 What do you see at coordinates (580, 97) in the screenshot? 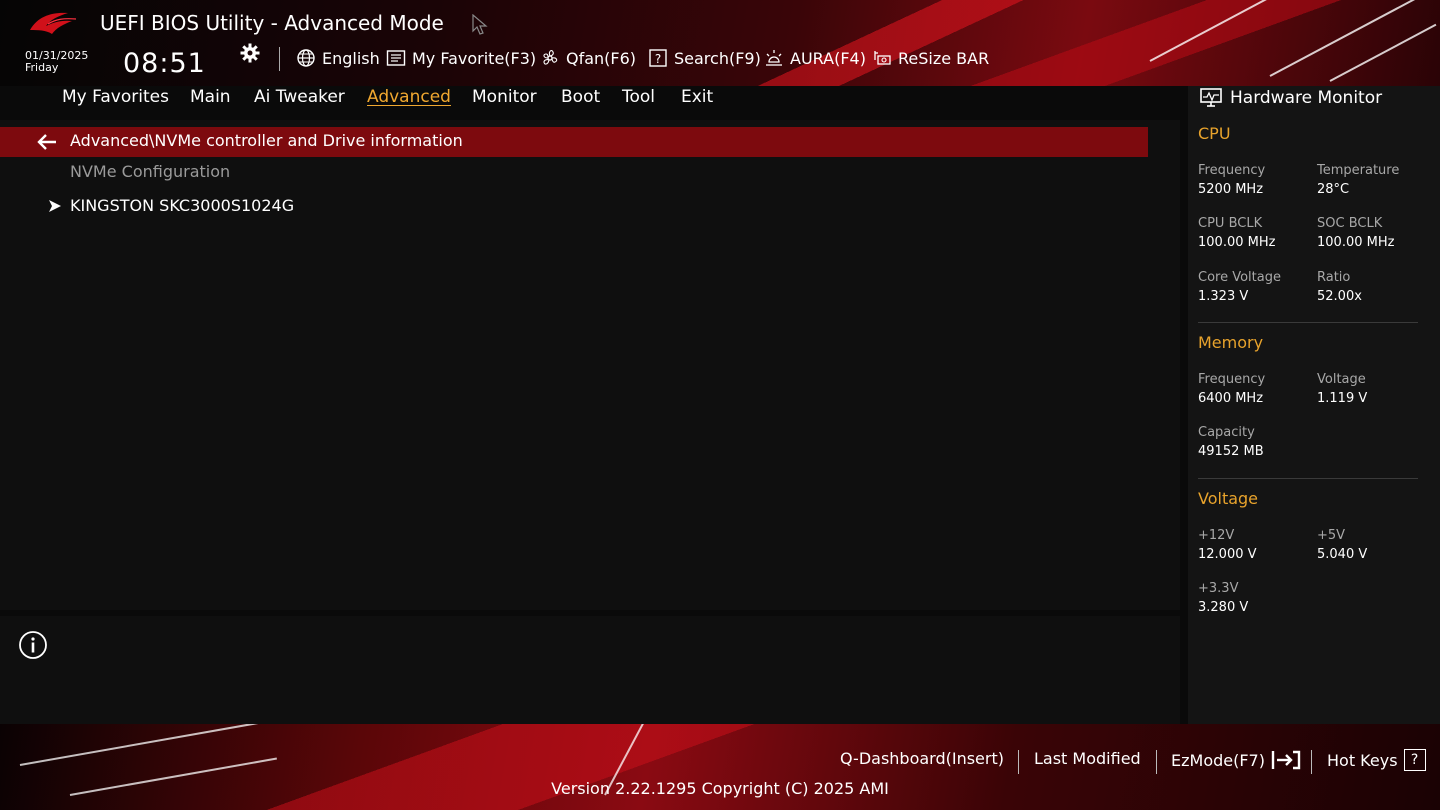
I see `tab-boot: Boot` at bounding box center [580, 97].